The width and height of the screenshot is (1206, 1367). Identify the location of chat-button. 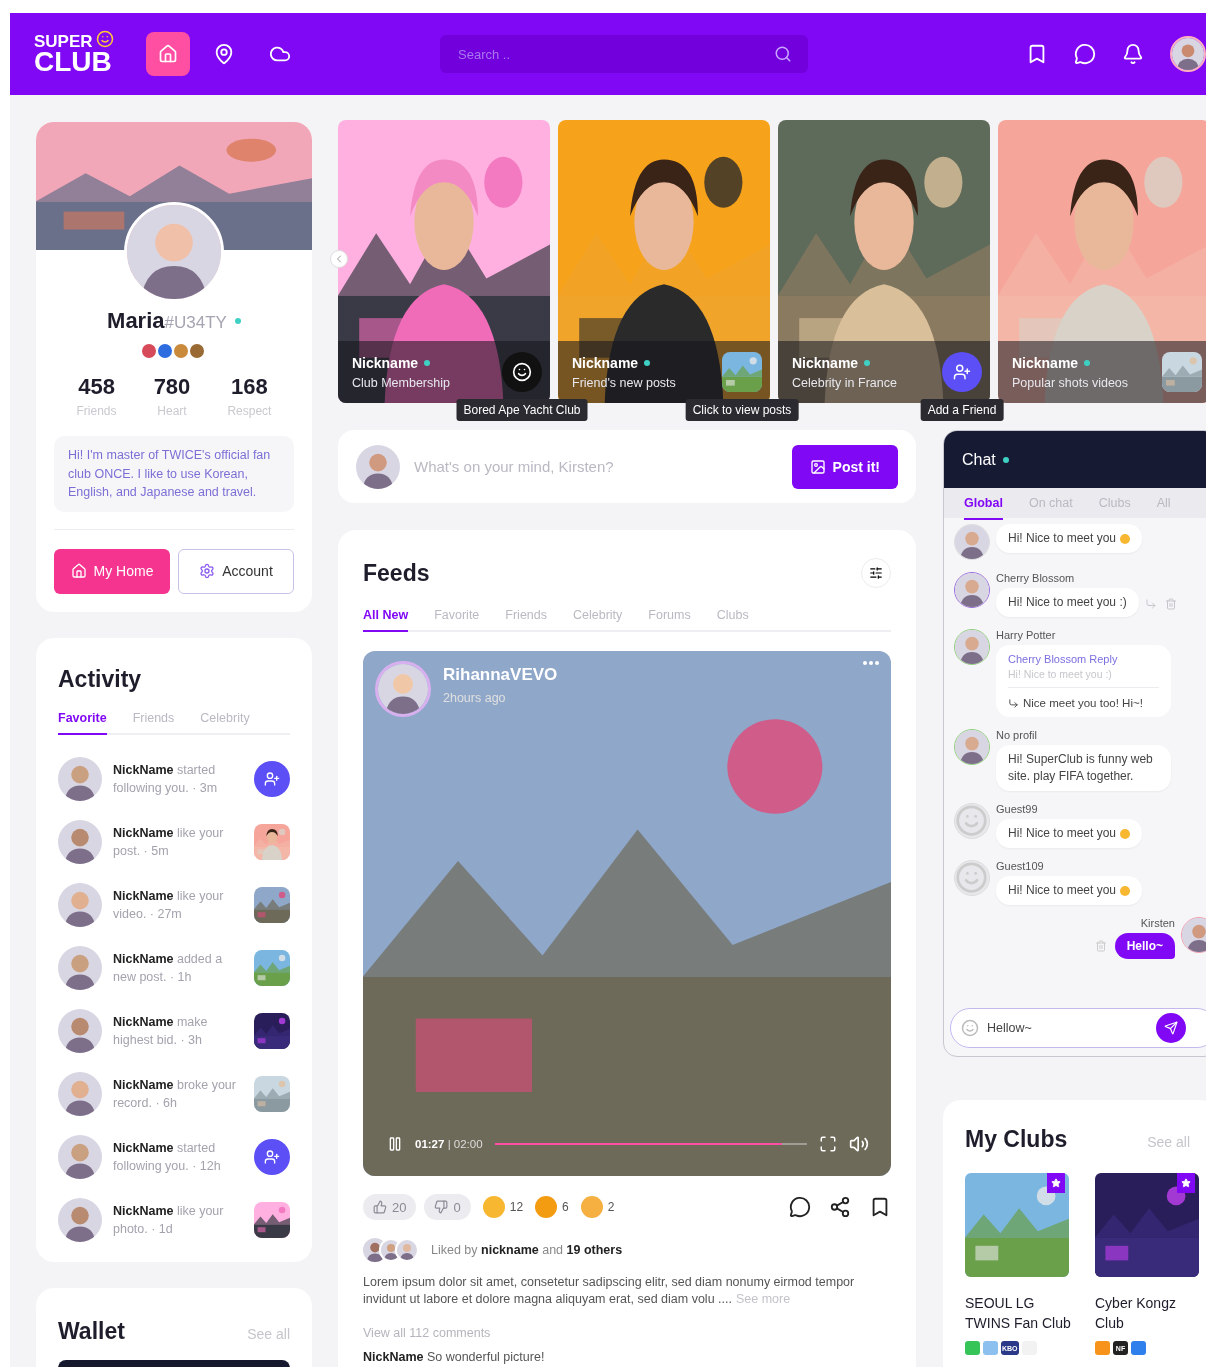
(1085, 54).